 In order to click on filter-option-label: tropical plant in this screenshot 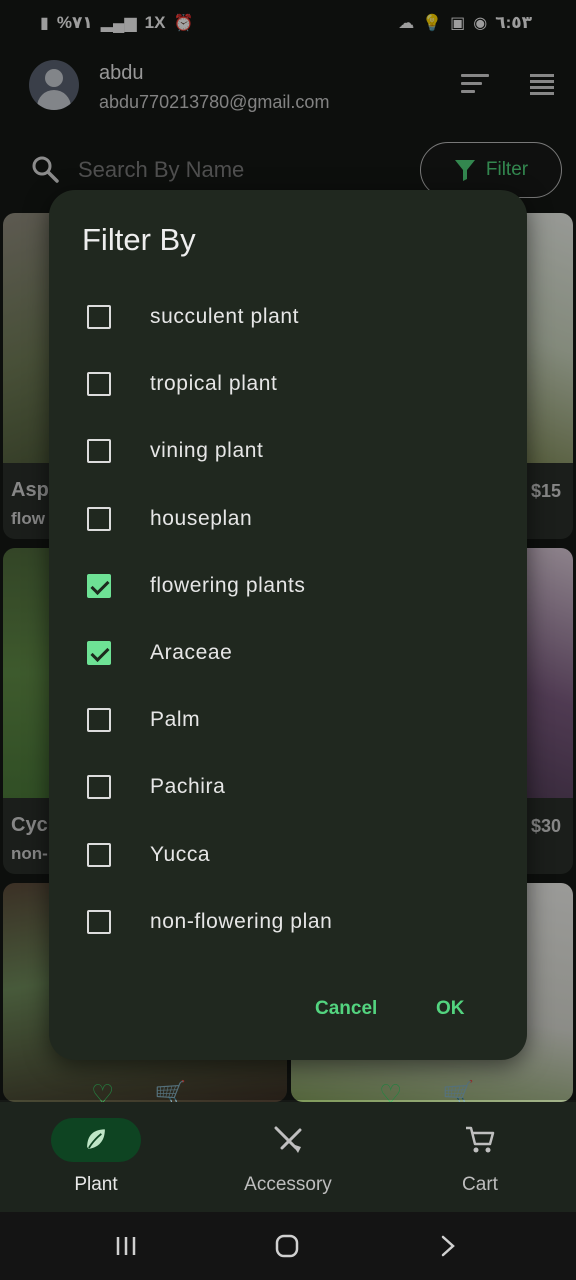, I will do `click(214, 384)`.